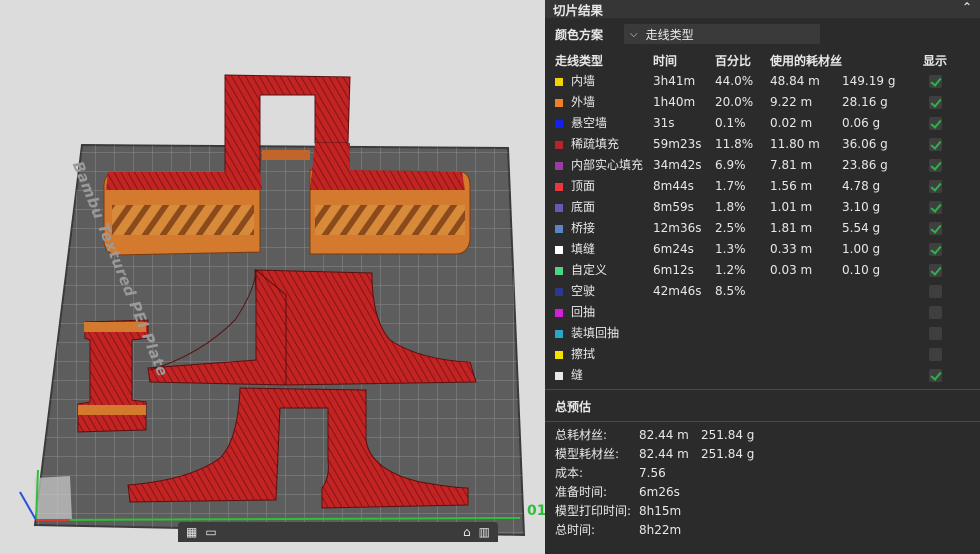 The width and height of the screenshot is (980, 554). What do you see at coordinates (967, 7) in the screenshot?
I see `collapse-icon: ⌃` at bounding box center [967, 7].